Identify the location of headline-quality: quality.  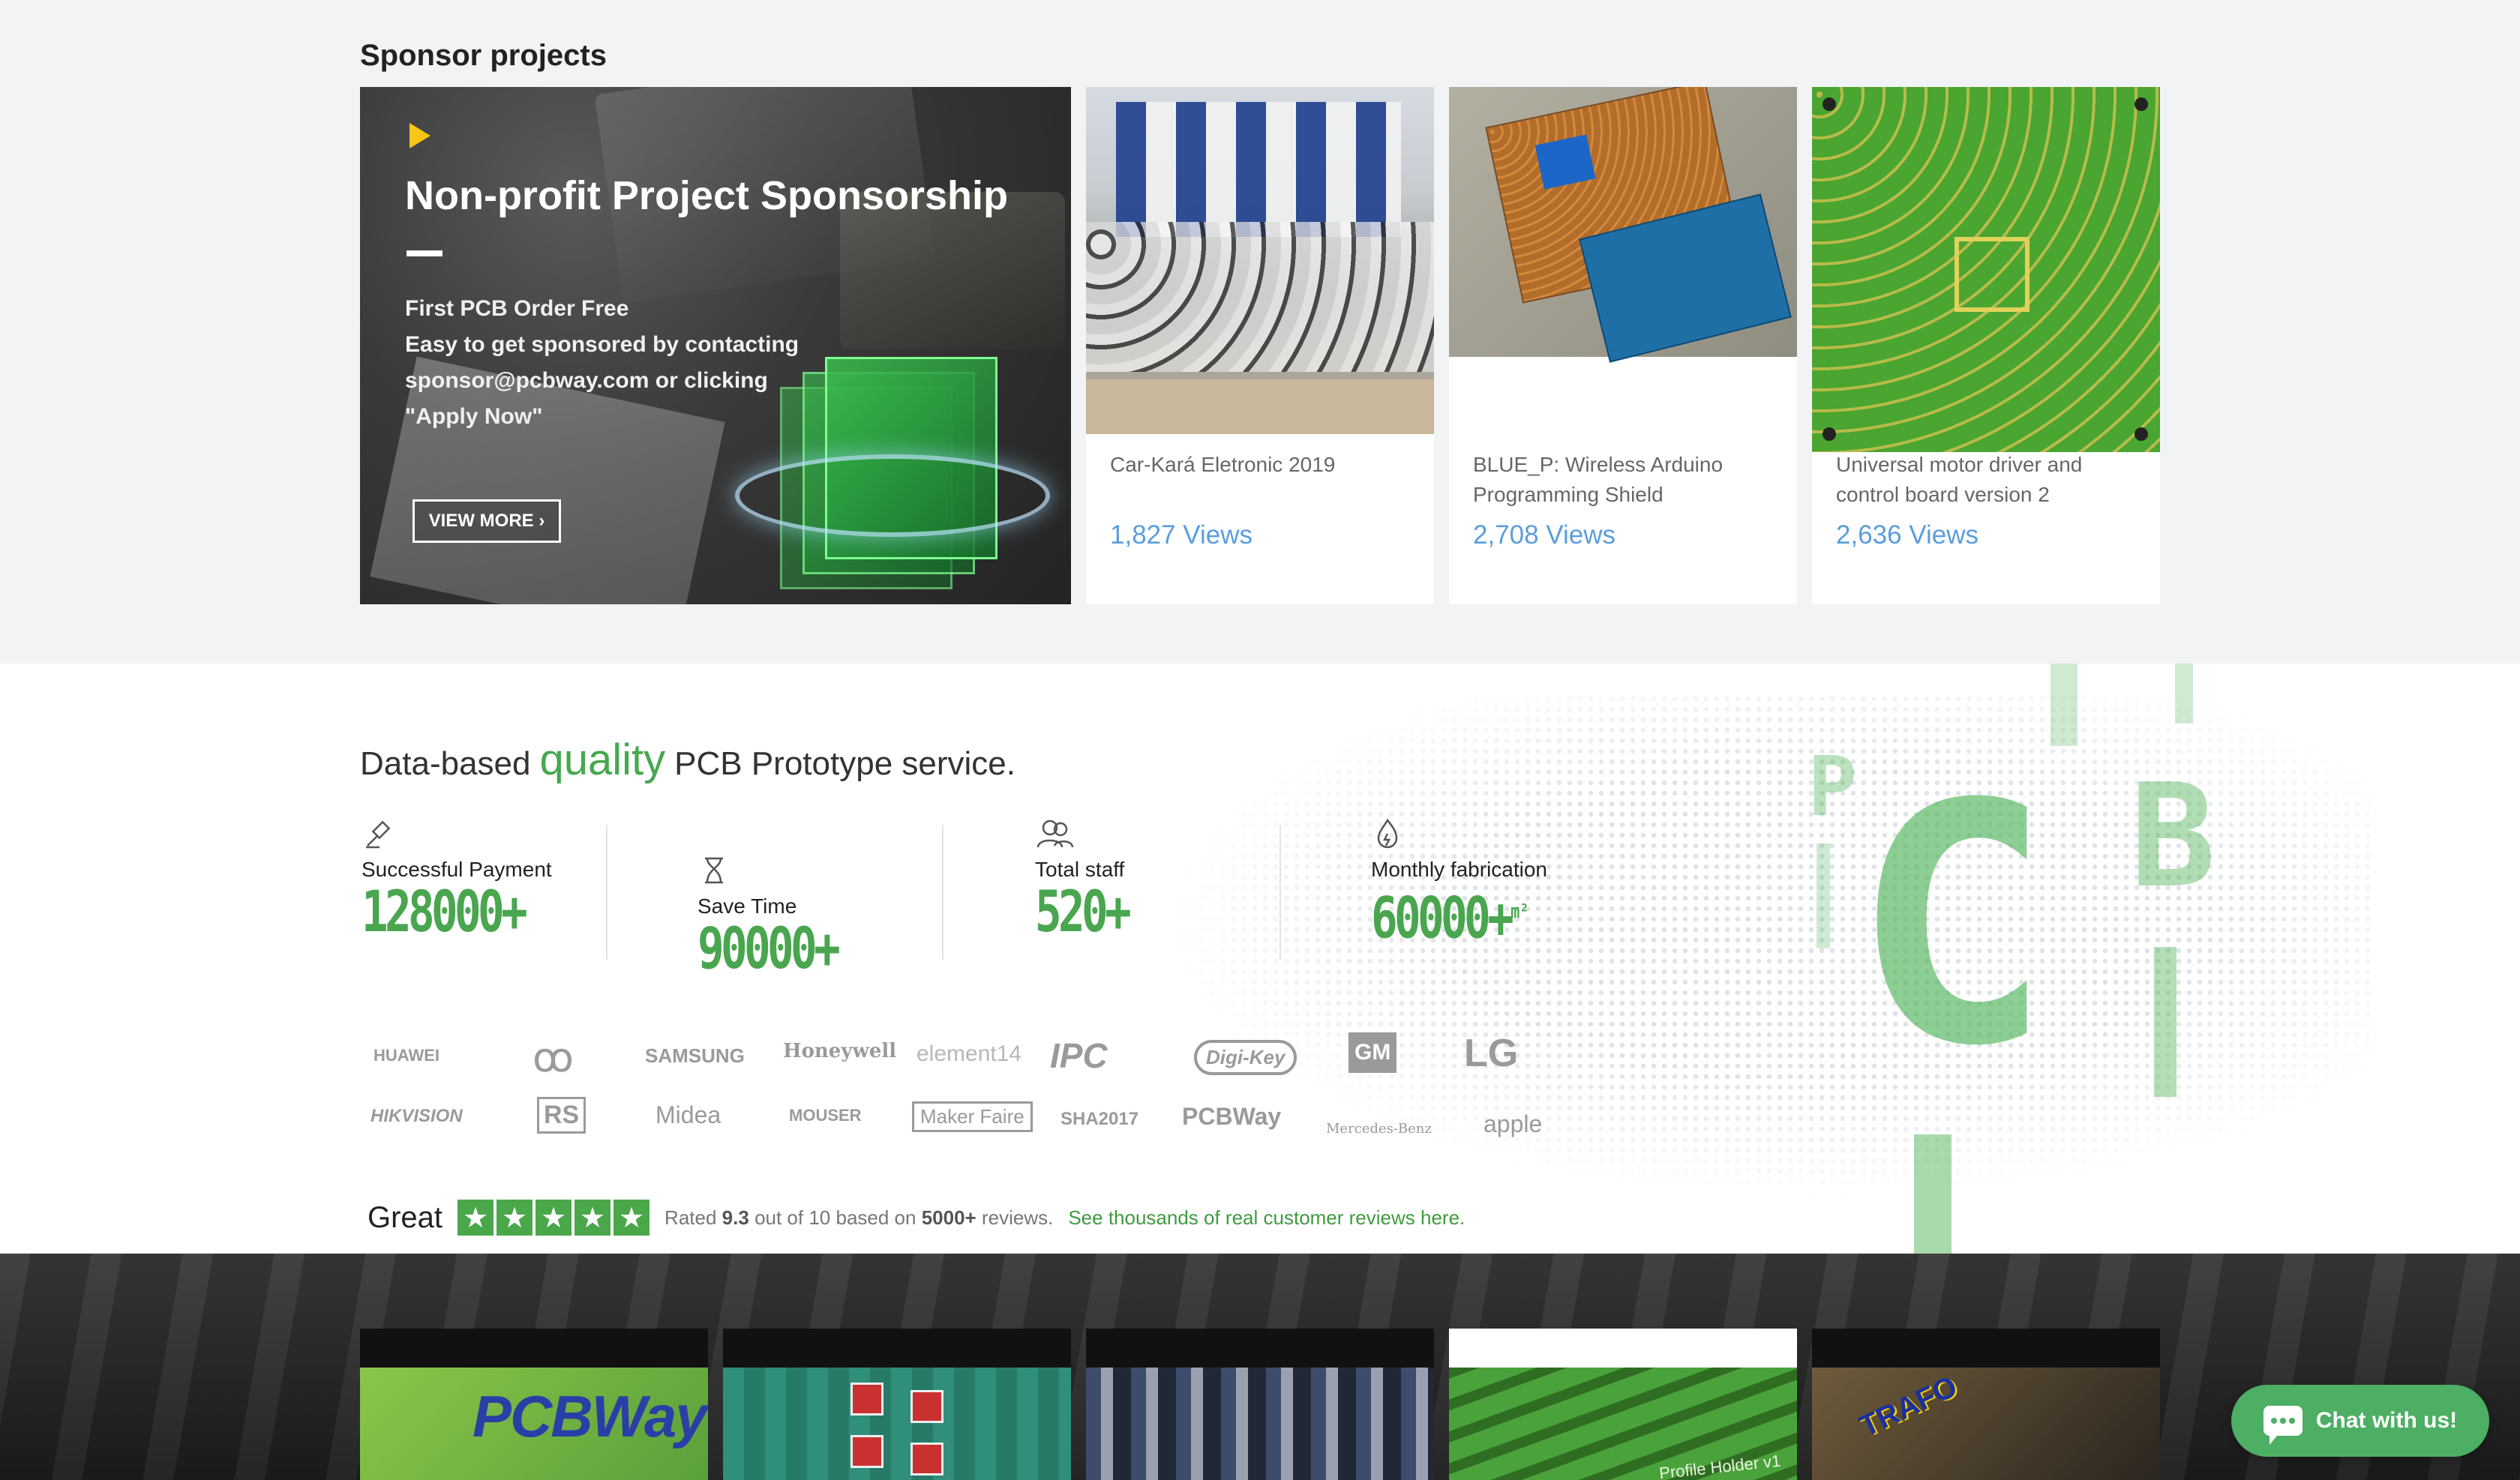
(602, 760).